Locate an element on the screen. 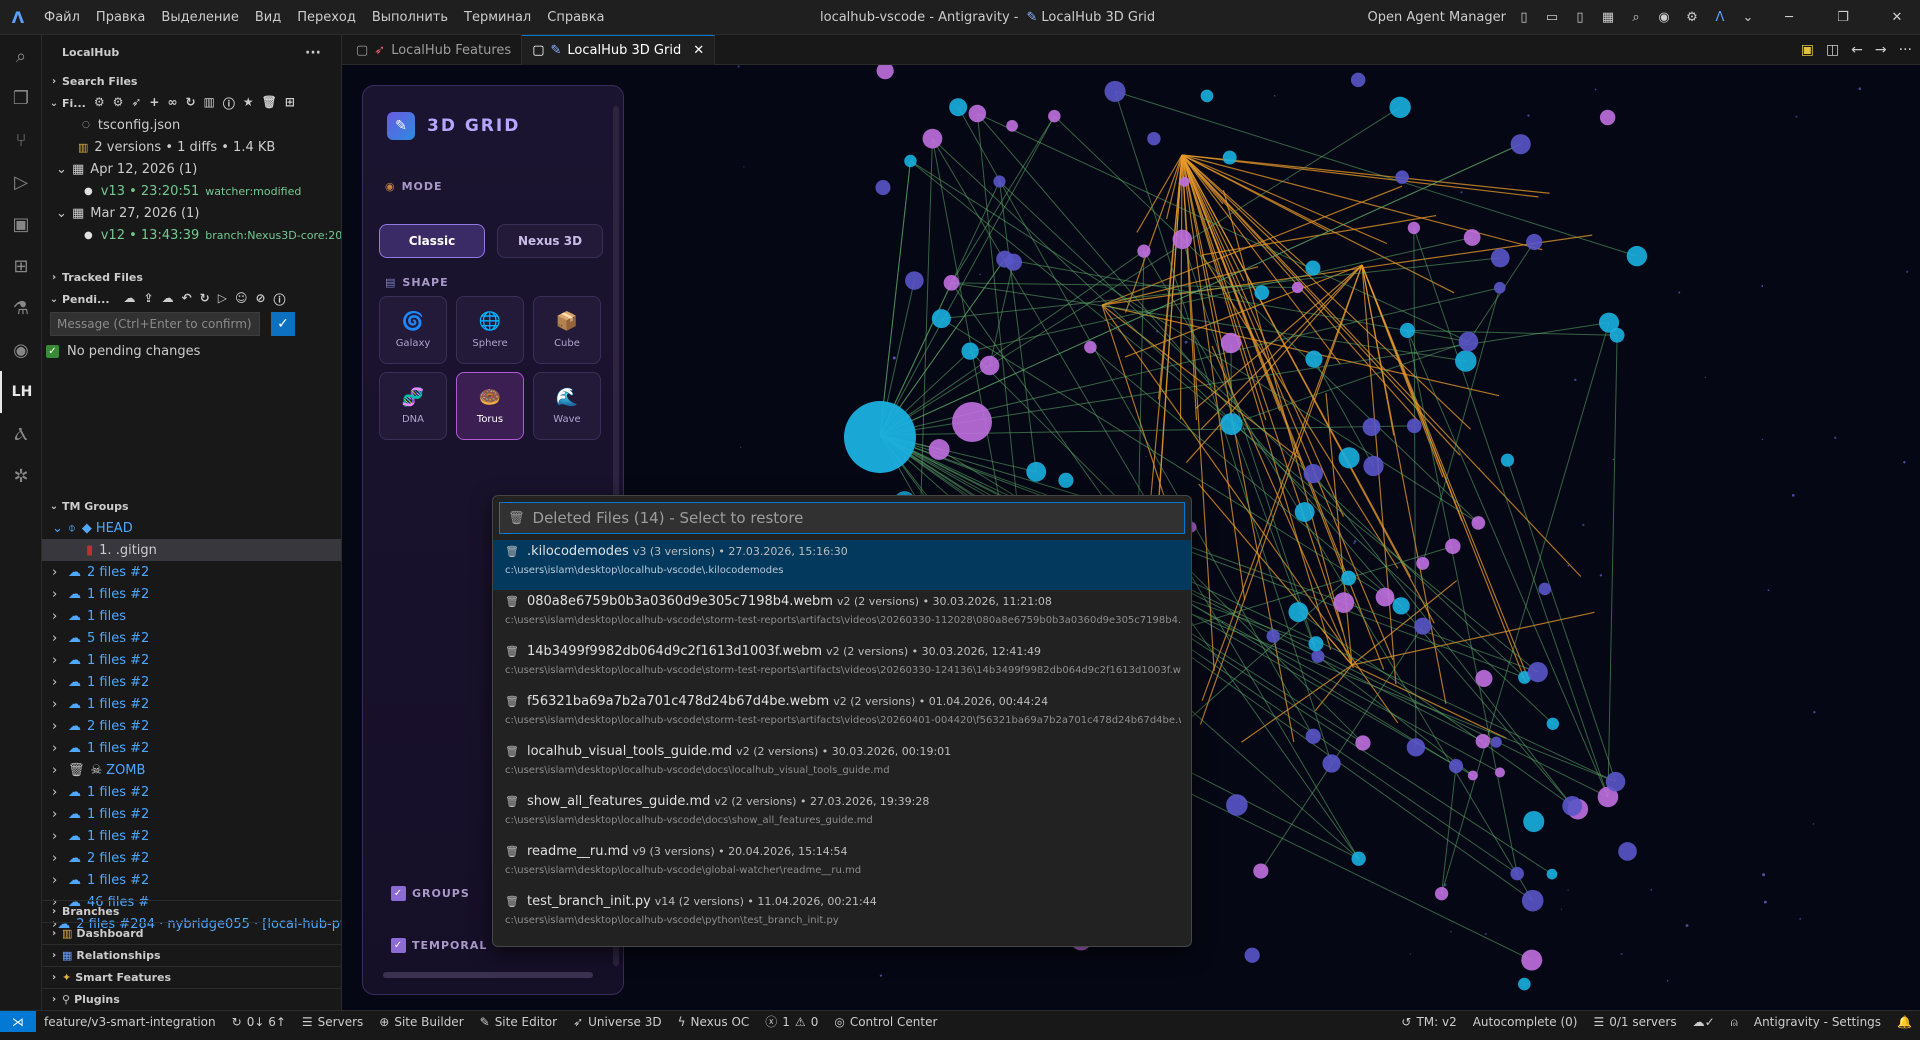  link-icon: ∞ is located at coordinates (172, 103).